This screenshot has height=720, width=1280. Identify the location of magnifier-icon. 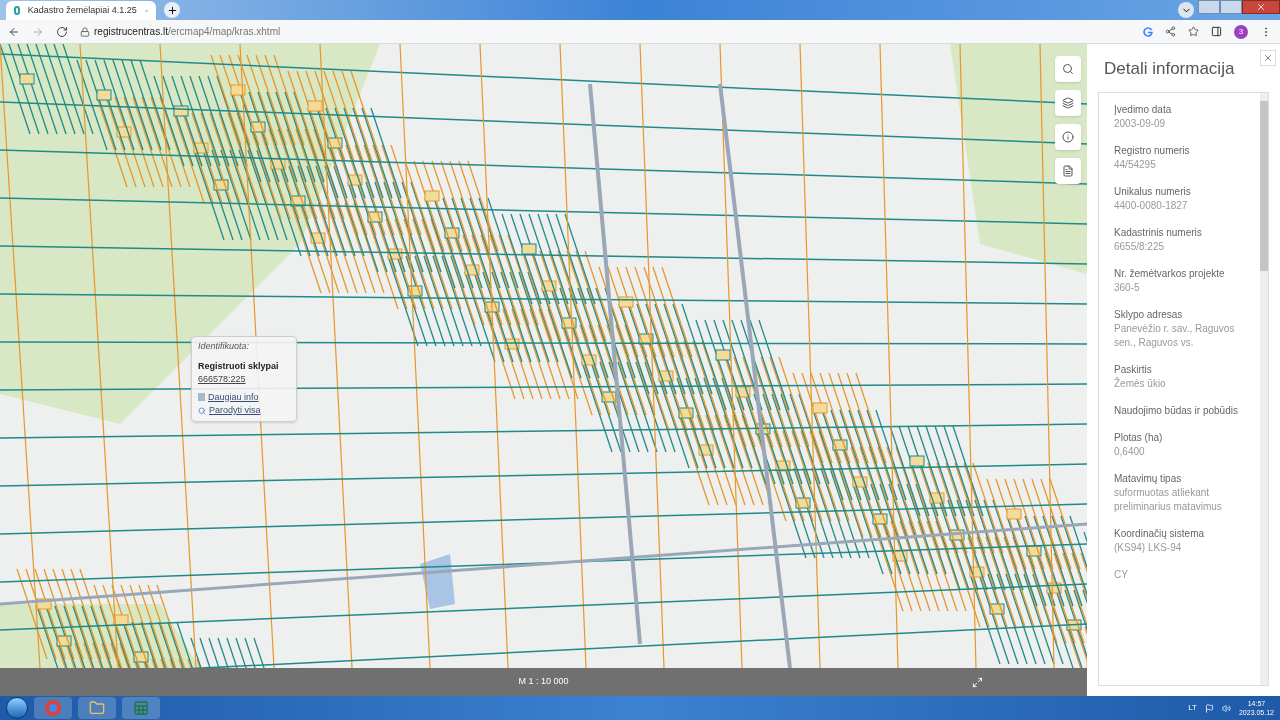
(202, 410).